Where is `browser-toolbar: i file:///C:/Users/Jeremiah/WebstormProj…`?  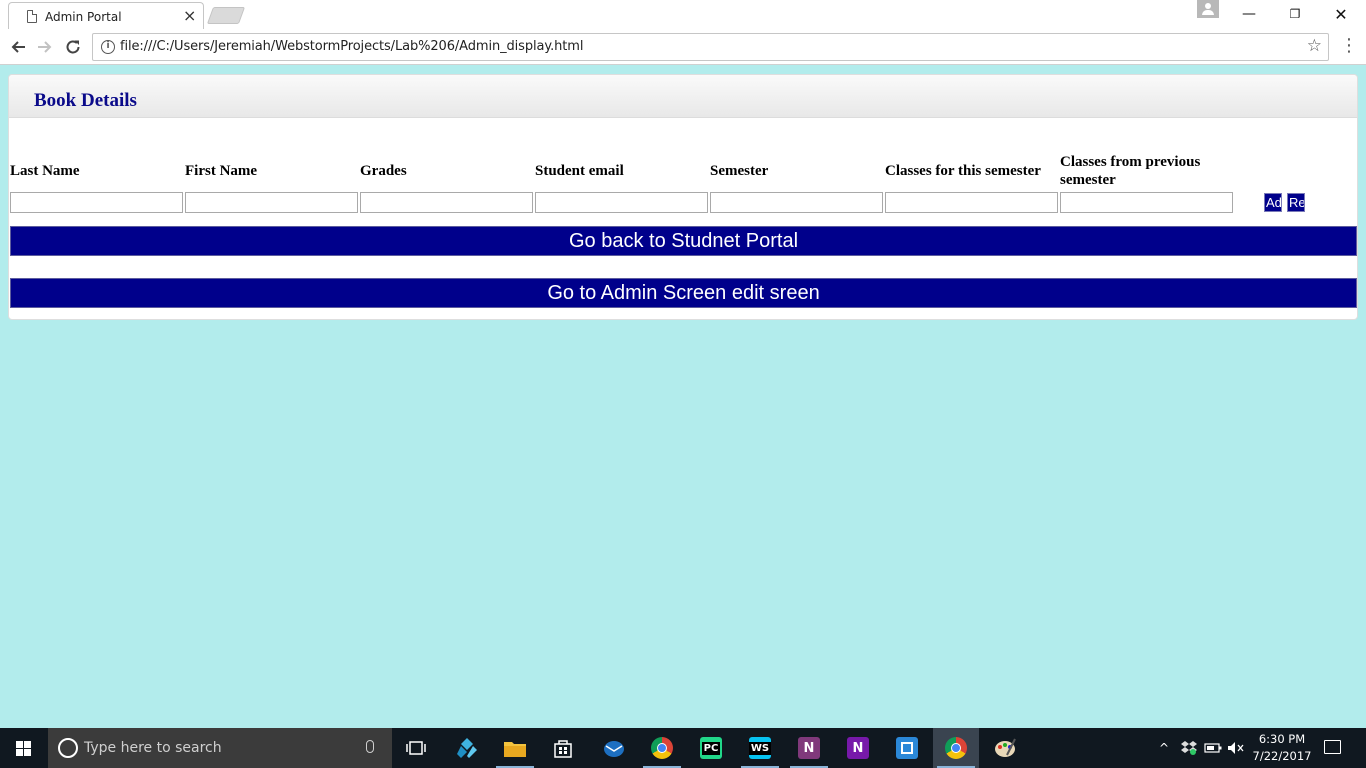 browser-toolbar: i file:///C:/Users/Jeremiah/WebstormProj… is located at coordinates (683, 47).